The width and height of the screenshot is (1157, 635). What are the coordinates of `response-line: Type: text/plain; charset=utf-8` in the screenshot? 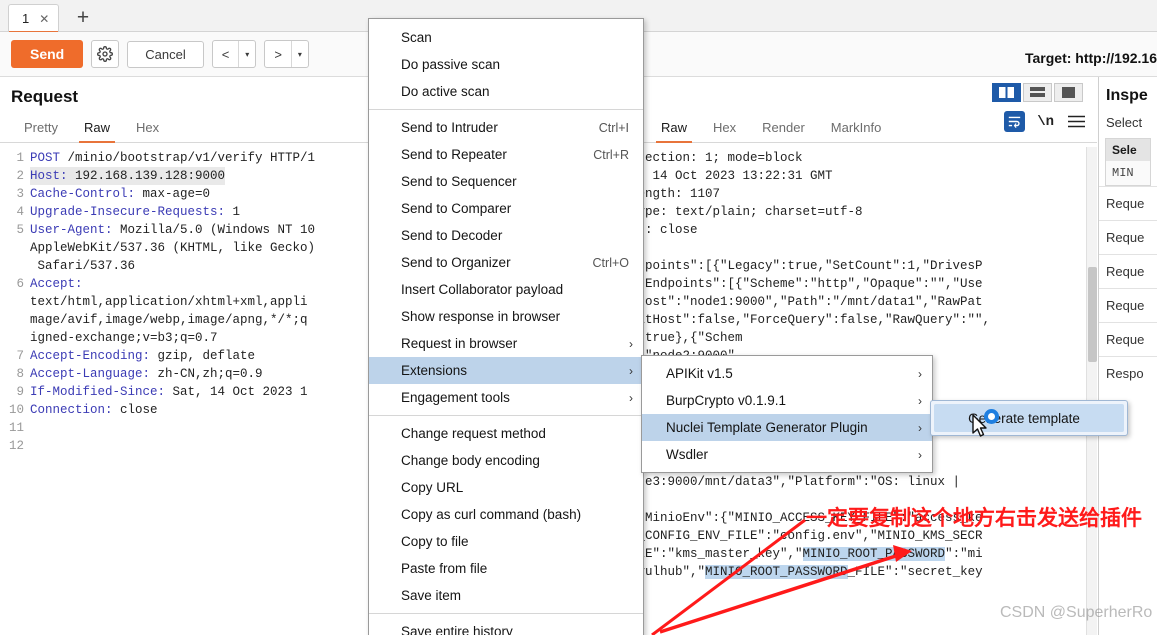 It's located at (863, 212).